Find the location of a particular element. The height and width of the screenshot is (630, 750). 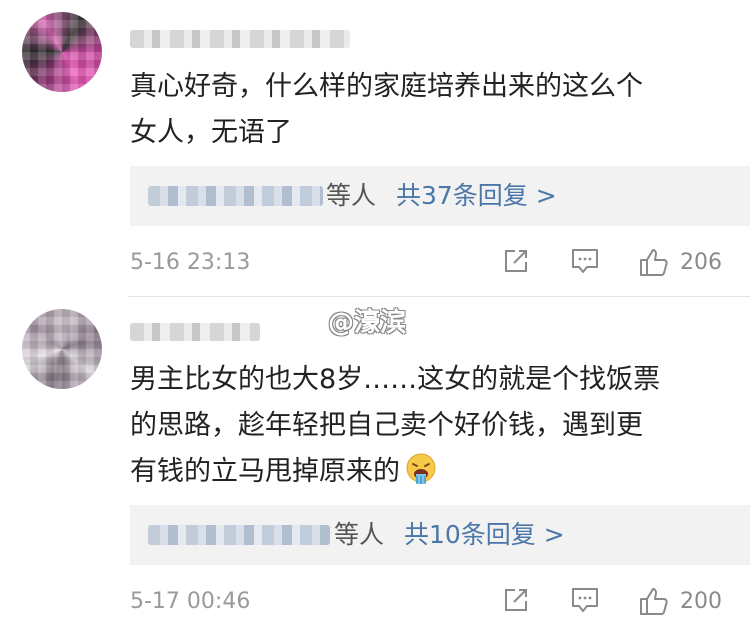

vomit-emoji-icon is located at coordinates (421, 468).